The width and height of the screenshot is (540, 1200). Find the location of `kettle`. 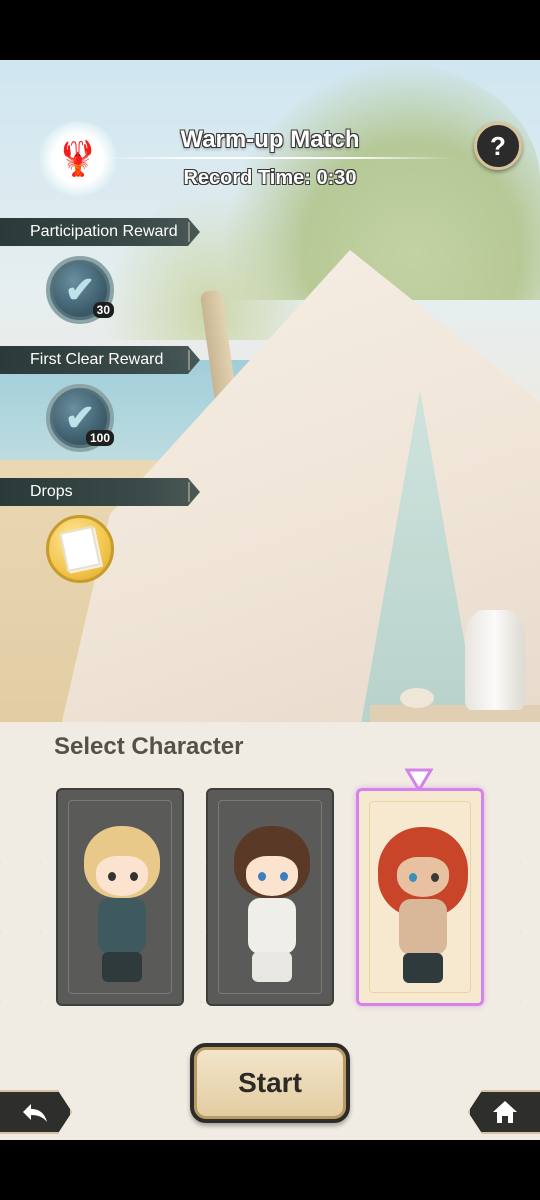

kettle is located at coordinates (495, 660).